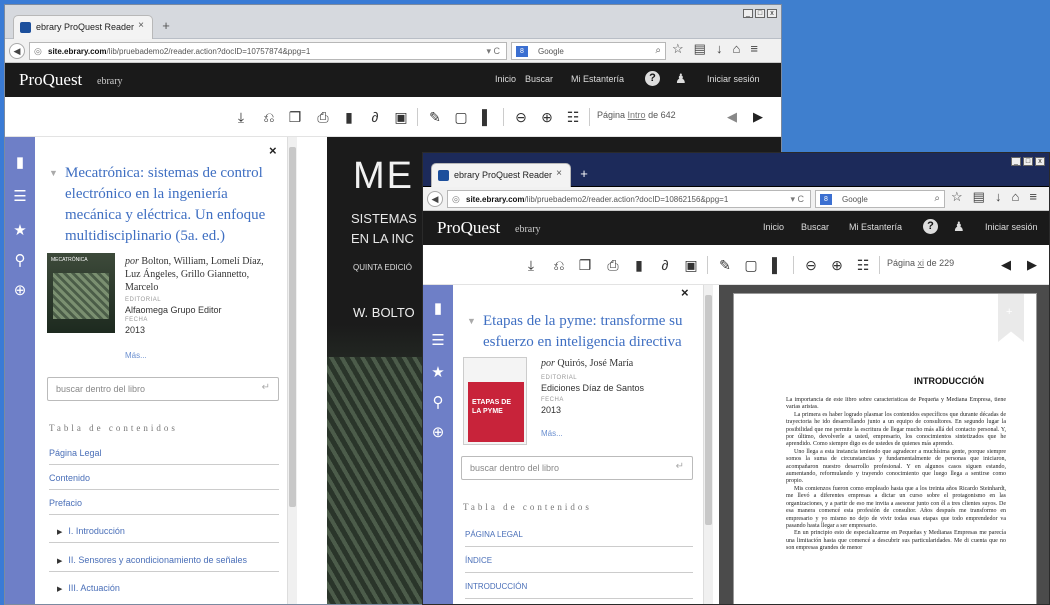 The width and height of the screenshot is (1050, 605). I want to click on page-current: Intro, so click(637, 115).